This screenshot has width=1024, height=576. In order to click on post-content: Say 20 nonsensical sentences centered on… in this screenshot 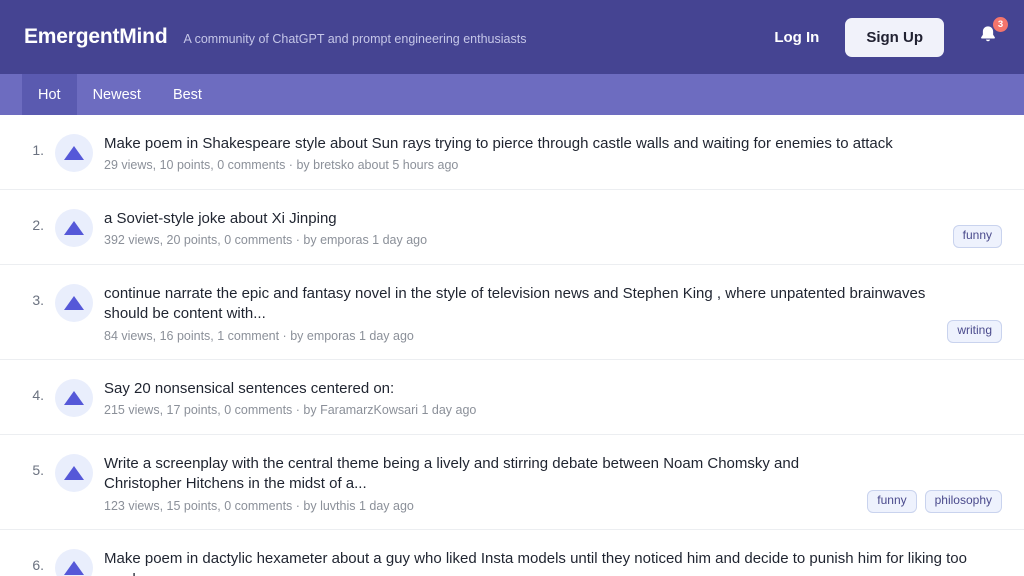, I will do `click(553, 397)`.